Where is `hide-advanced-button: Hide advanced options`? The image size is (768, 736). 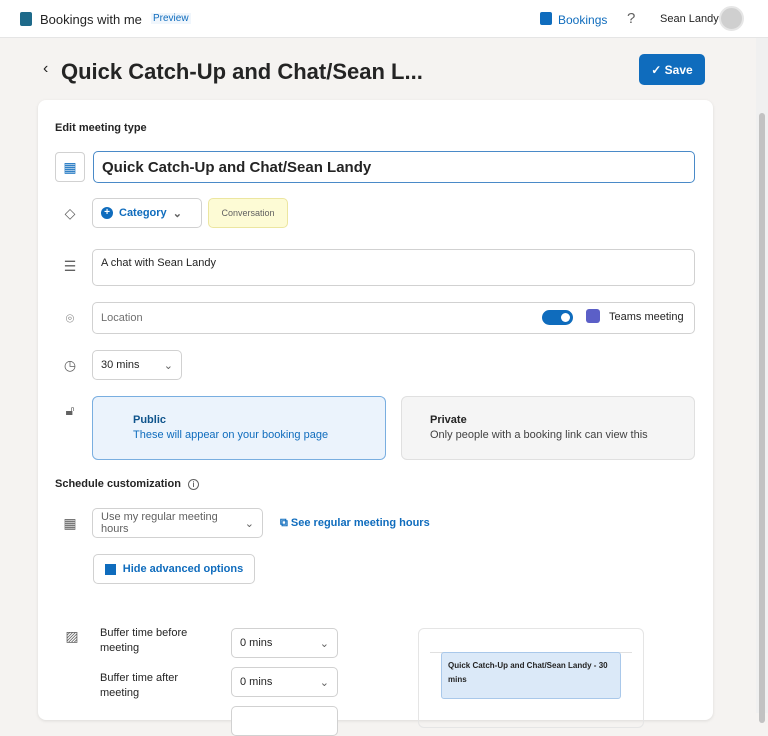 hide-advanced-button: Hide advanced options is located at coordinates (174, 569).